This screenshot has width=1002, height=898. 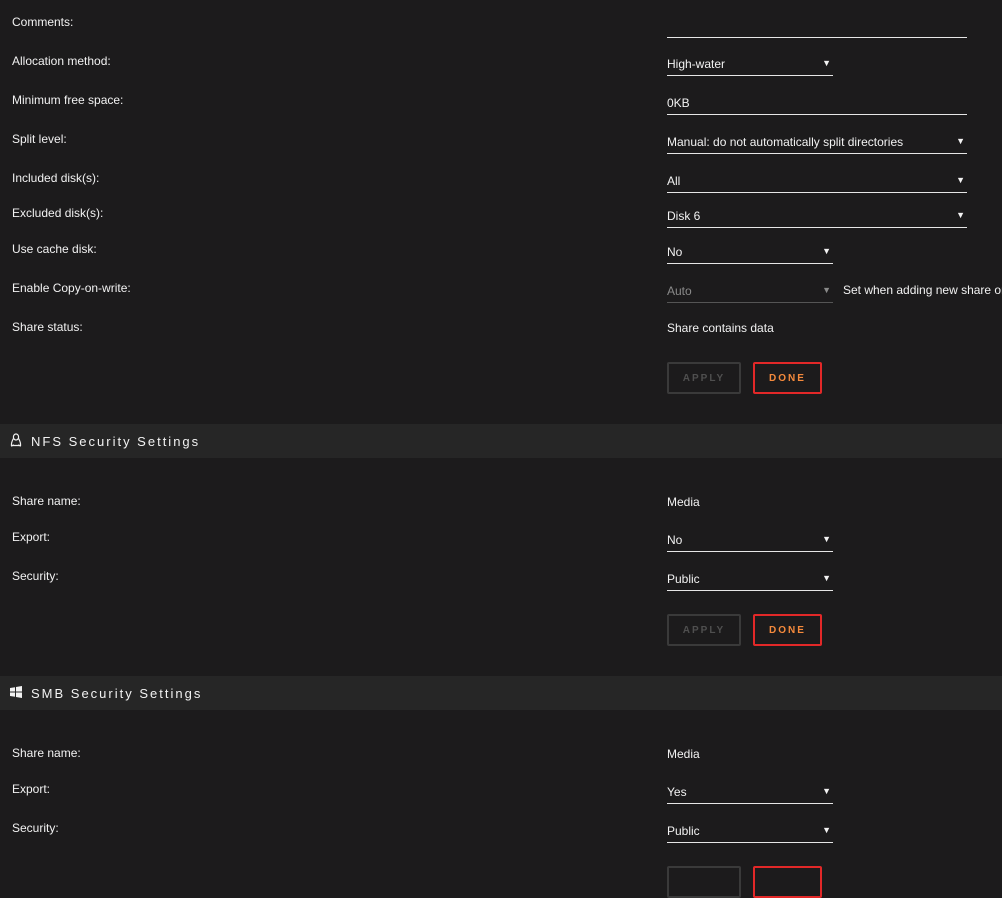 What do you see at coordinates (750, 65) in the screenshot?
I see `allocation-method-select: High-water ▼` at bounding box center [750, 65].